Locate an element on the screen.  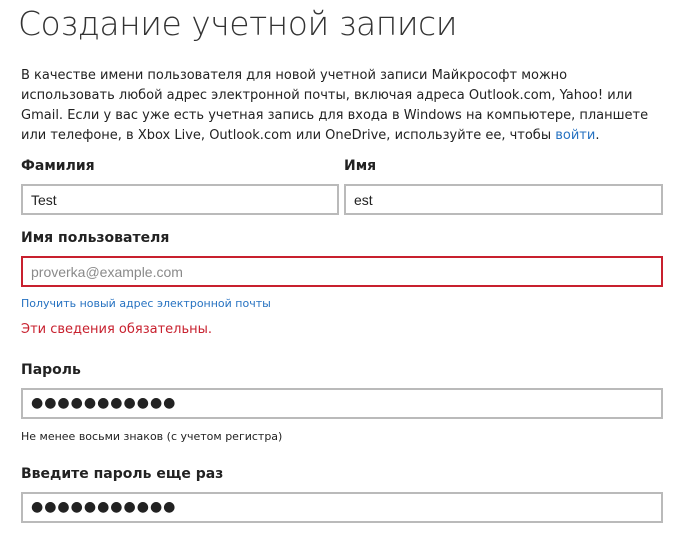
last-name-label: Фамилия is located at coordinates (58, 166).